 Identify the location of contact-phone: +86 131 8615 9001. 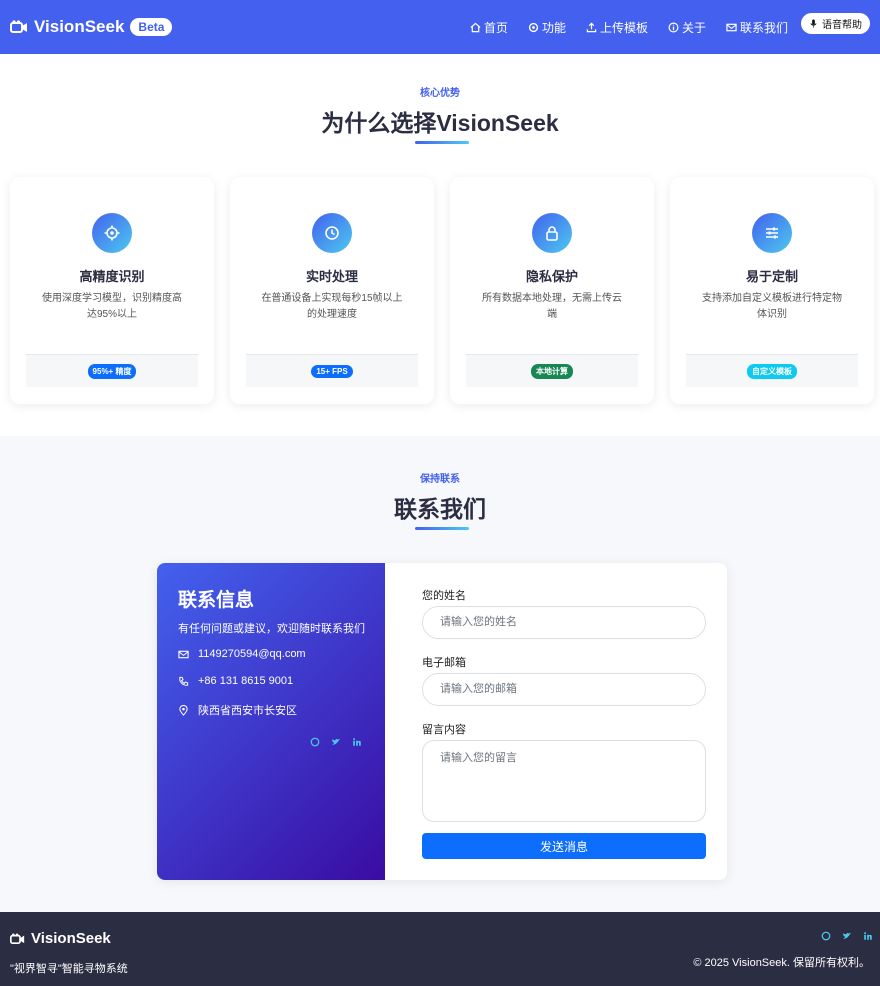
(235, 681).